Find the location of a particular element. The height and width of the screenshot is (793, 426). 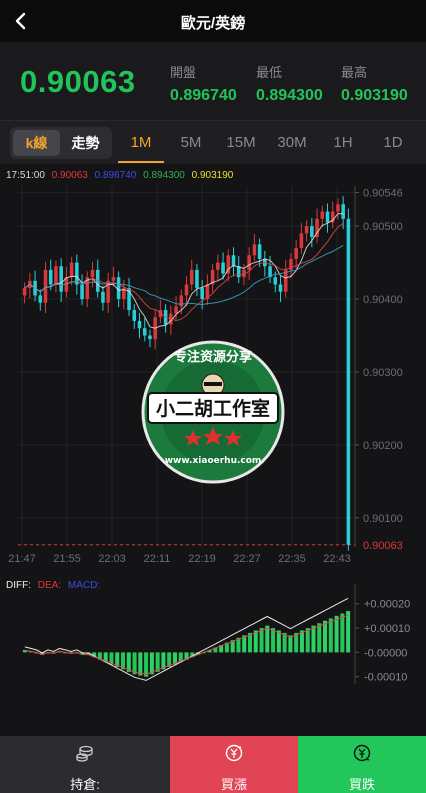

tab-timeframe-1m: 1M is located at coordinates (141, 142).